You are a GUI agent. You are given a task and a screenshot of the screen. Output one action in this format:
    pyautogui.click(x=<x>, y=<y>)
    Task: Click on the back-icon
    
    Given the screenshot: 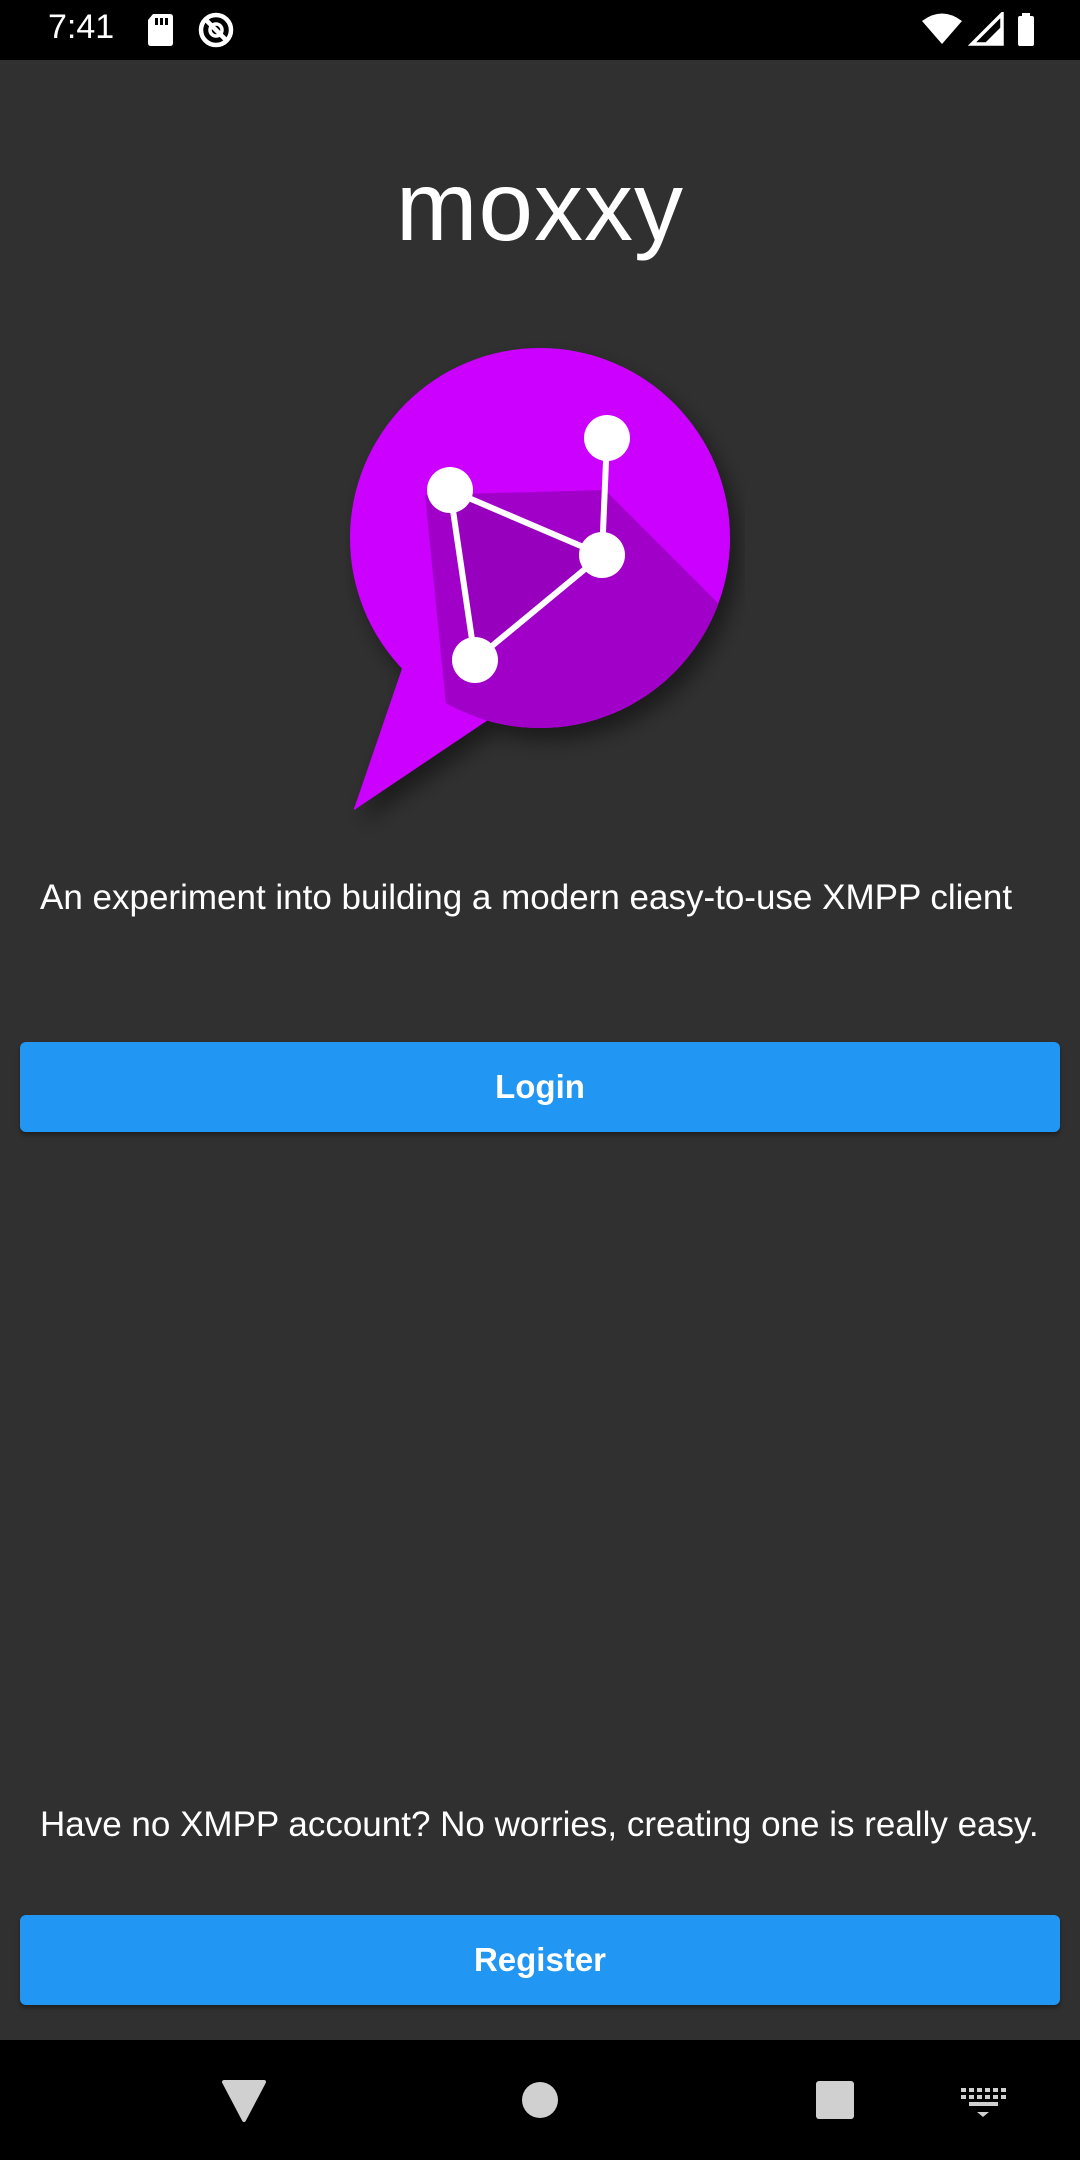 What is the action you would take?
    pyautogui.click(x=244, y=2100)
    